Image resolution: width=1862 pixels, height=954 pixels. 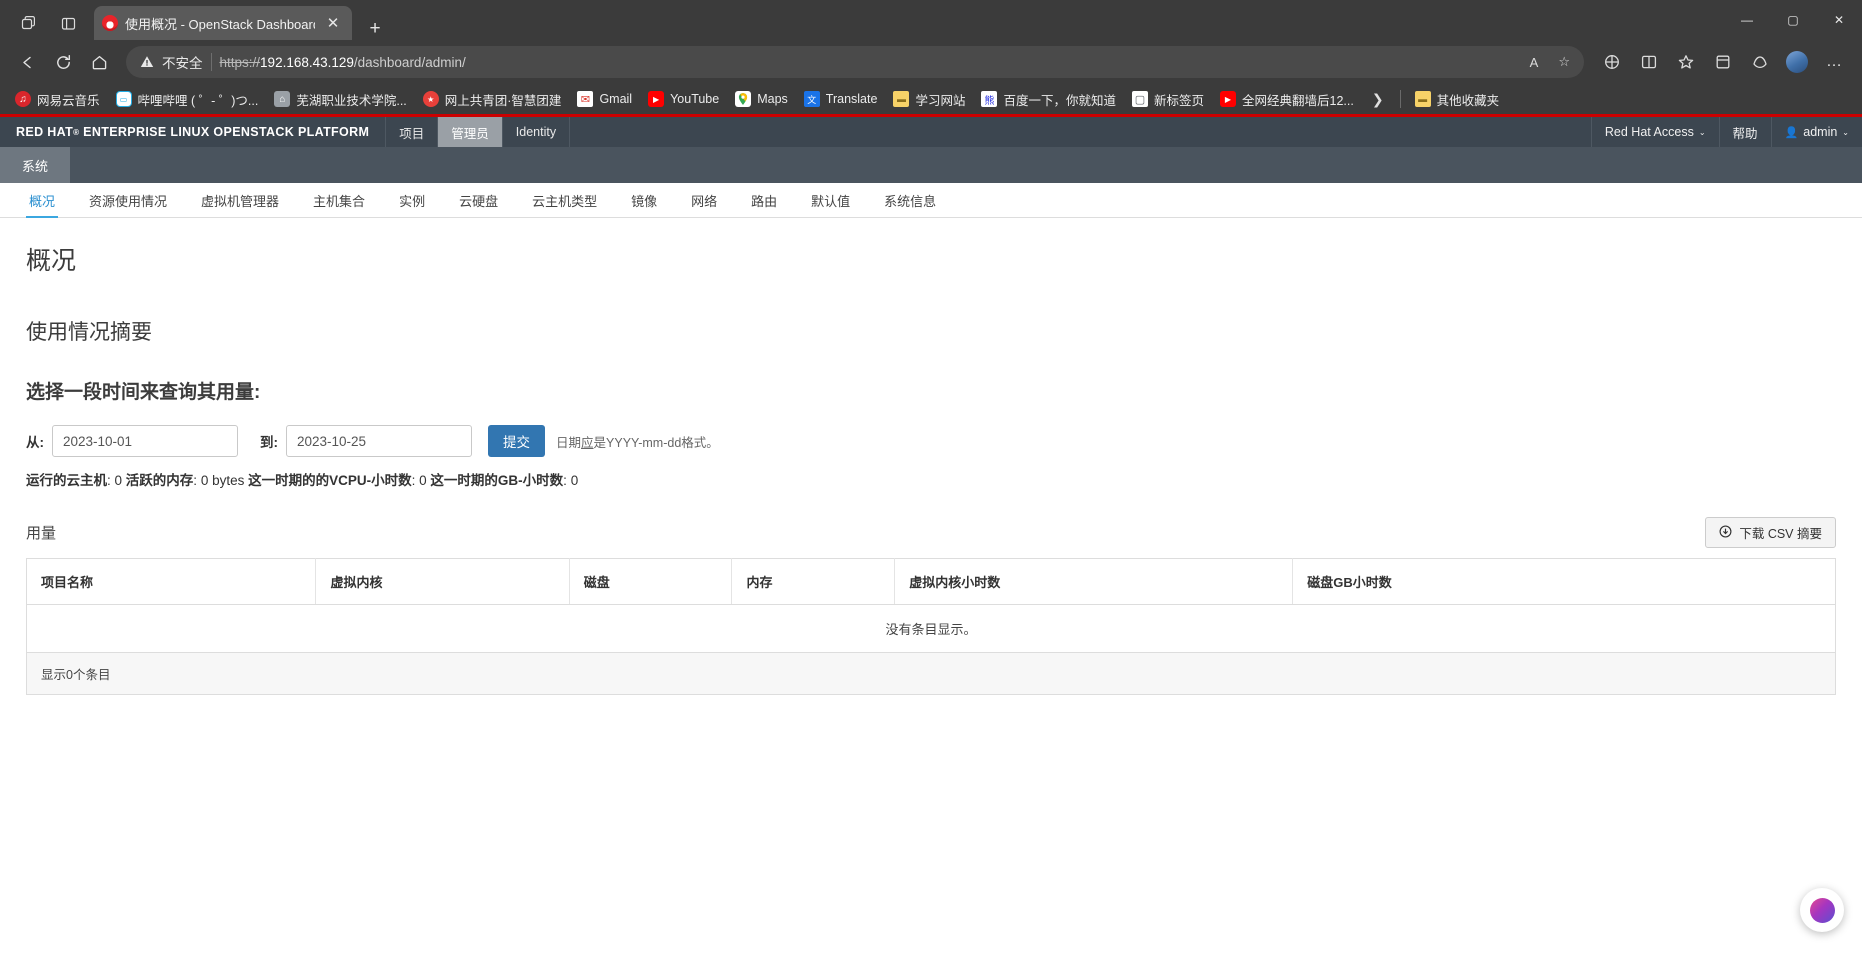 I want to click on bookmark-label: 学习网站, so click(x=940, y=100).